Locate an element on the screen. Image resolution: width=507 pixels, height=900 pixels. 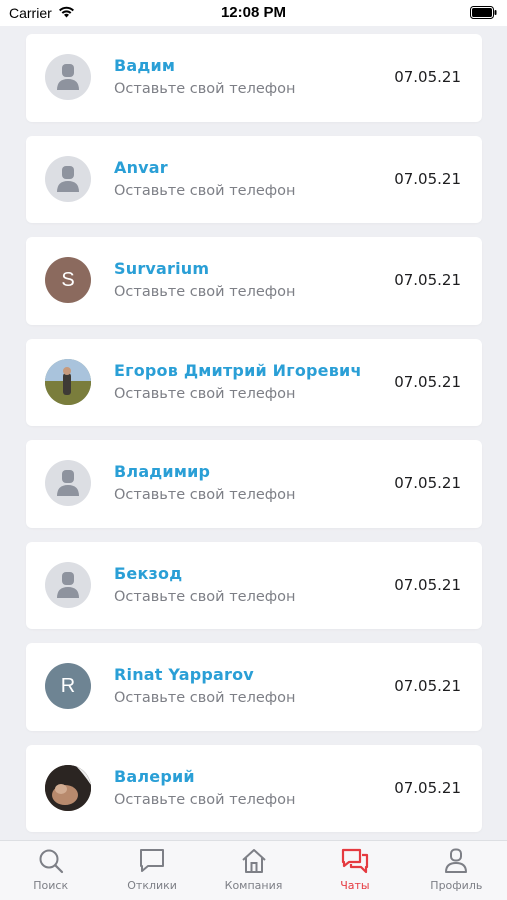
chat-name: Вадим is located at coordinates (145, 65).